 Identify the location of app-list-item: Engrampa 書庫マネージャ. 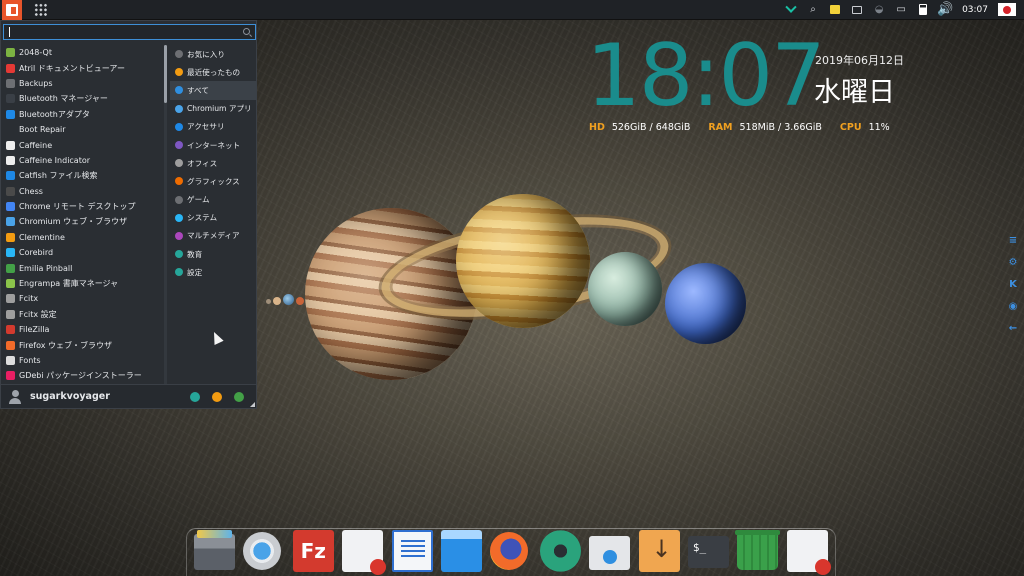
(84, 283).